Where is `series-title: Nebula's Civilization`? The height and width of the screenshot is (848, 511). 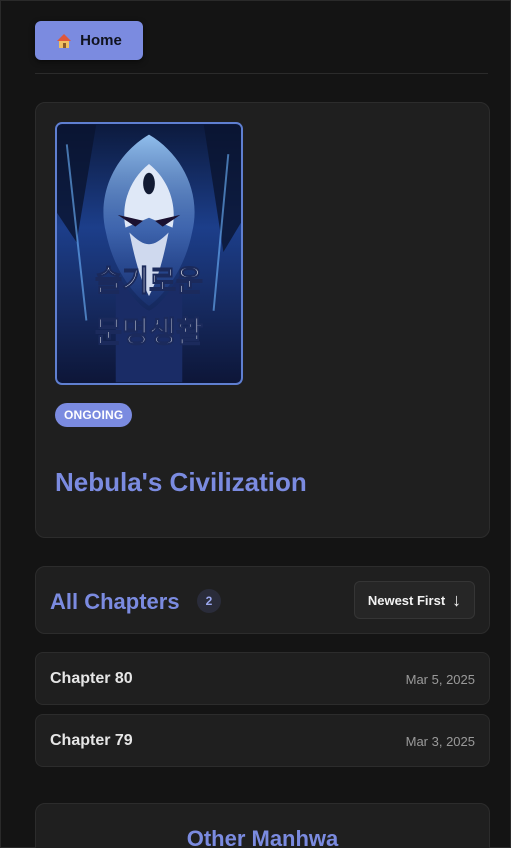
series-title: Nebula's Civilization is located at coordinates (181, 482).